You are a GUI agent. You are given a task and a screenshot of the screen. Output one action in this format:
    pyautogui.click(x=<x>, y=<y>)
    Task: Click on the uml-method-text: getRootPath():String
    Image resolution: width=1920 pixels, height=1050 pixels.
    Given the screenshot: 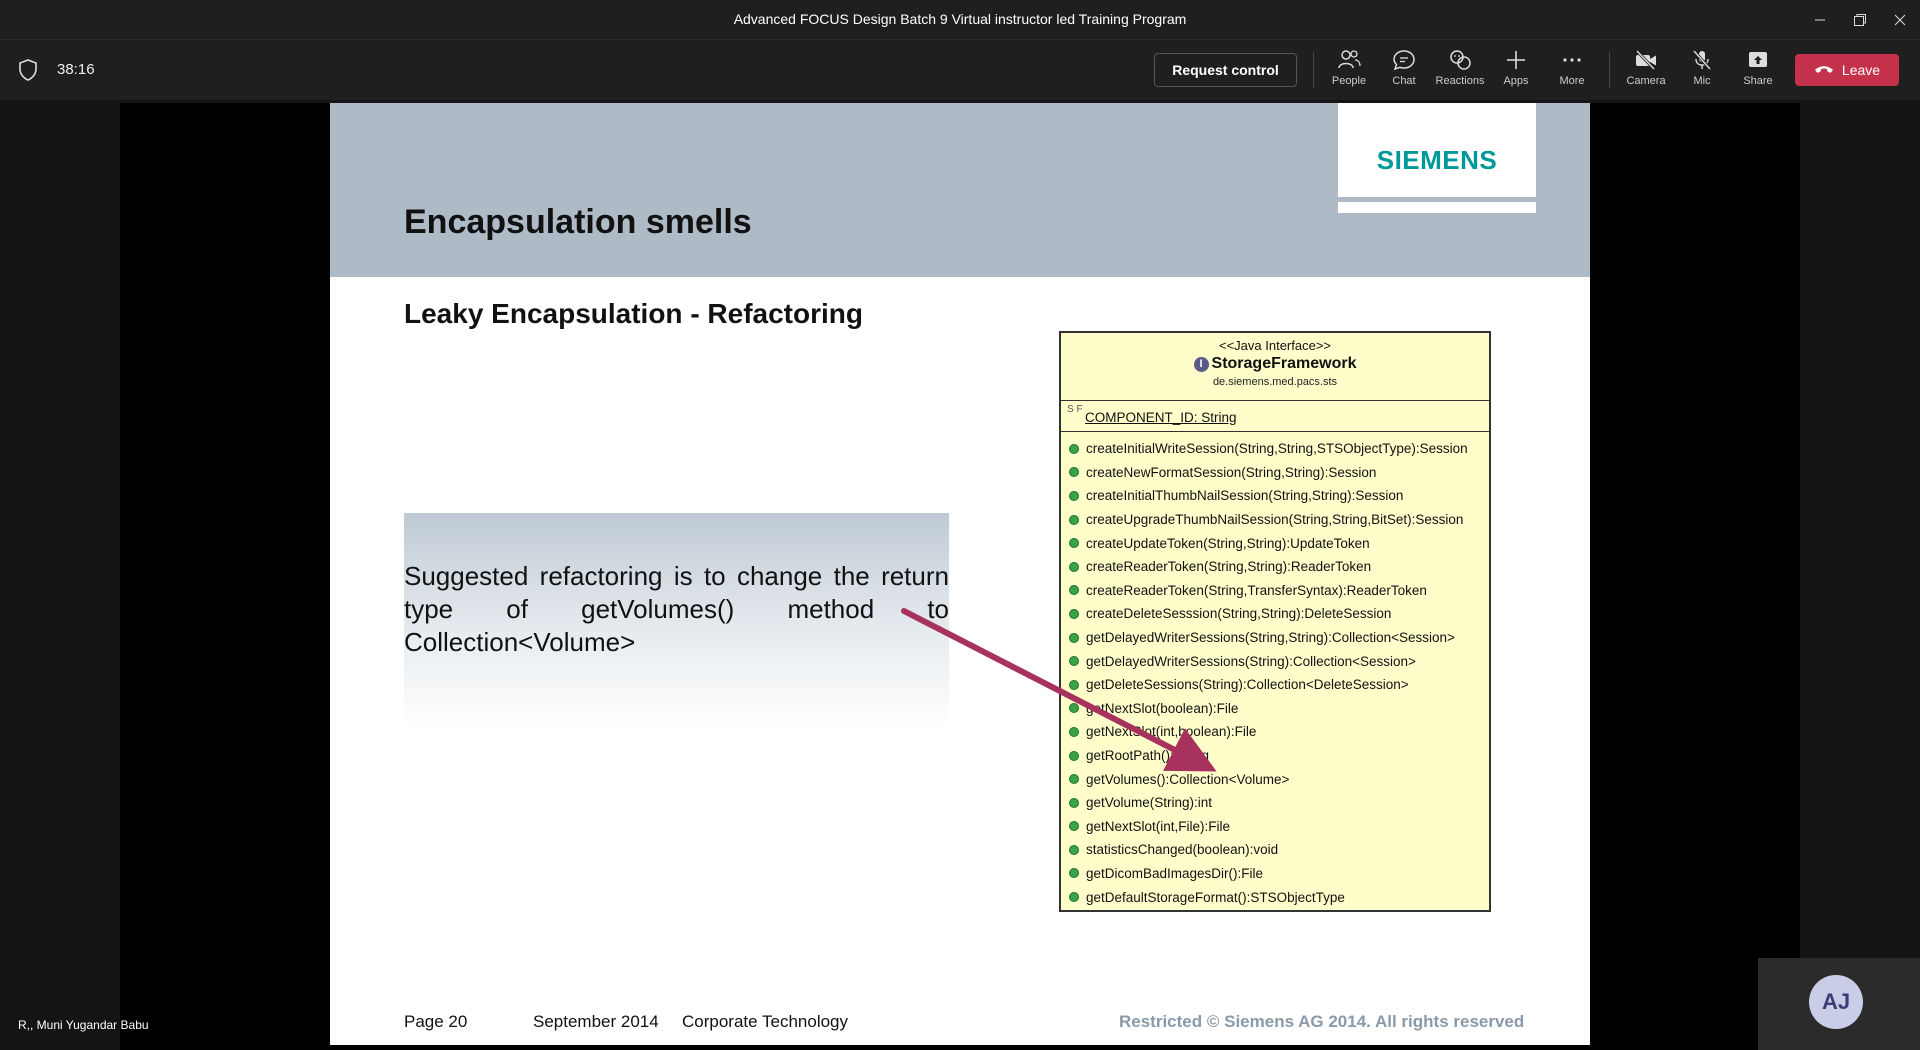 What is the action you would take?
    pyautogui.click(x=1148, y=756)
    